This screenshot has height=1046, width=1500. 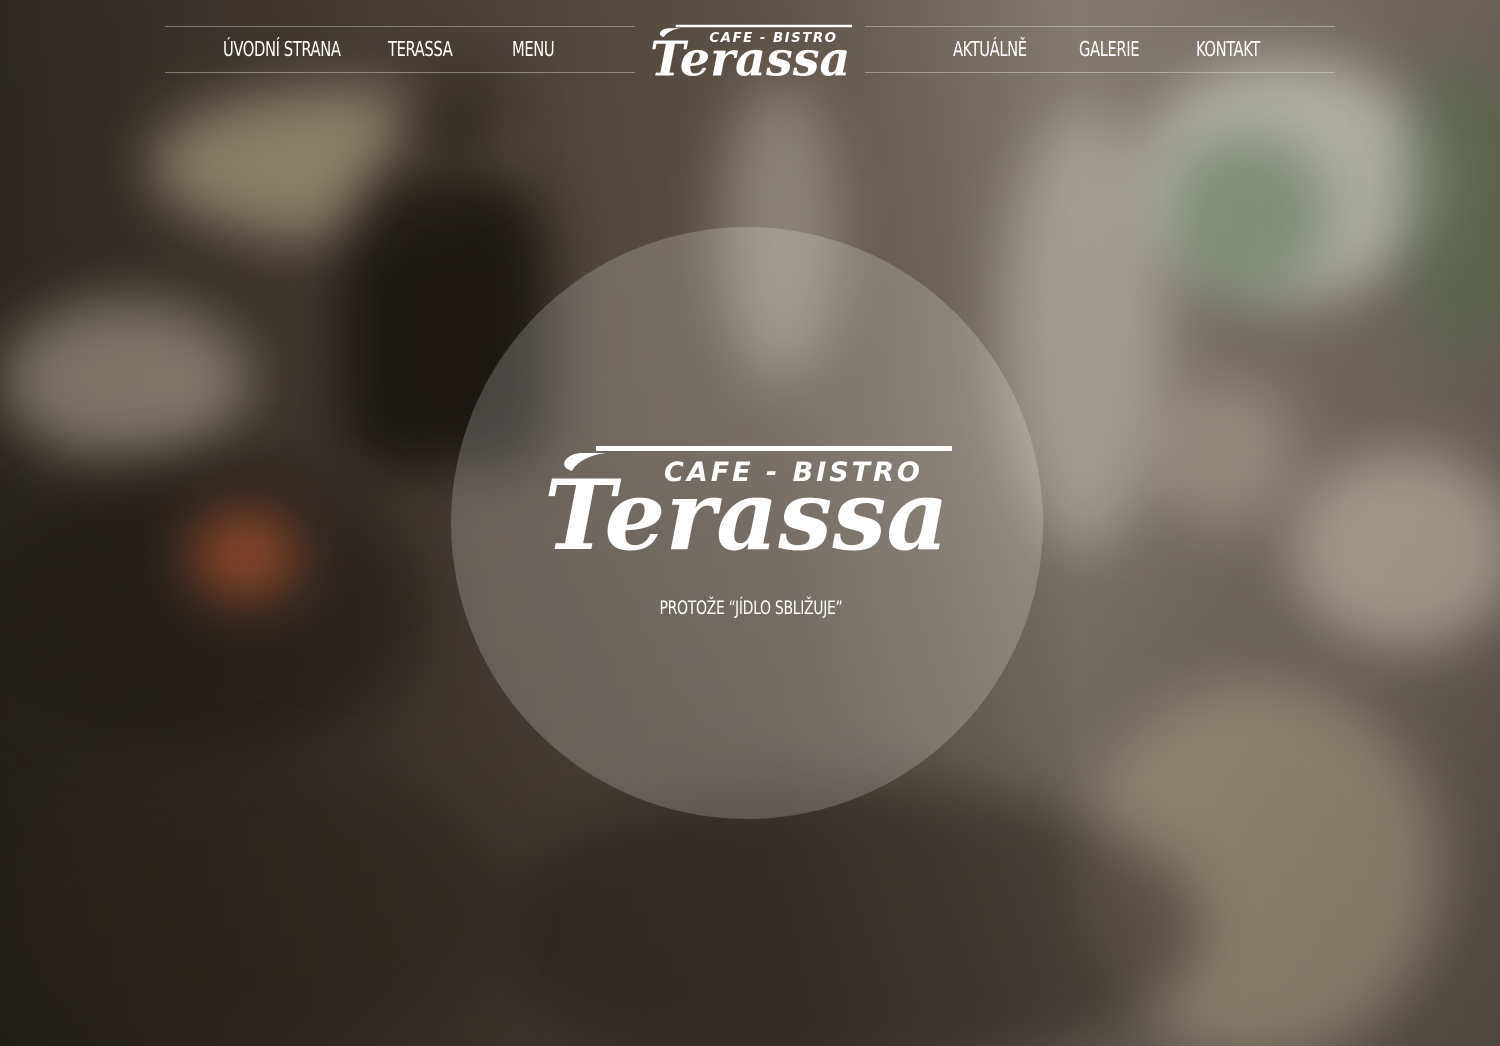 I want to click on main-nav-right: AKTUÁLNĚ GALERIE KONTAKT, so click(x=1100, y=49).